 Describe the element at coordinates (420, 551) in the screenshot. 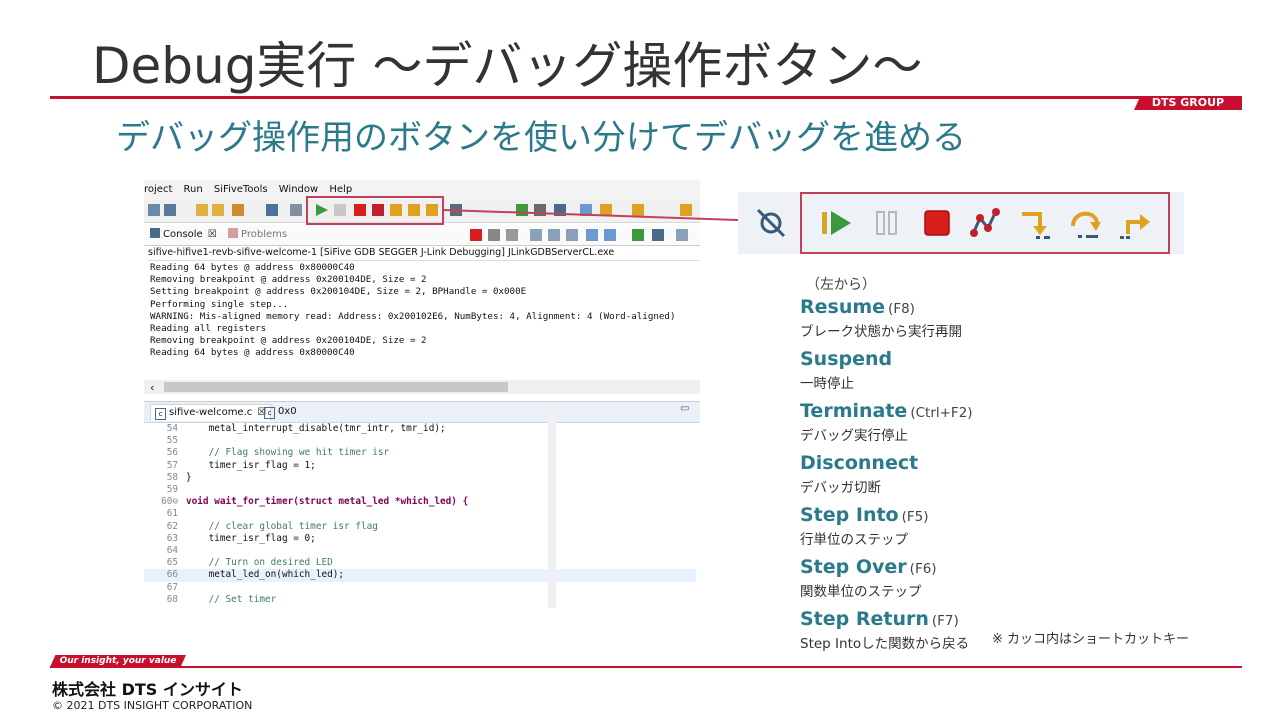

I see `code-line: 64` at that location.